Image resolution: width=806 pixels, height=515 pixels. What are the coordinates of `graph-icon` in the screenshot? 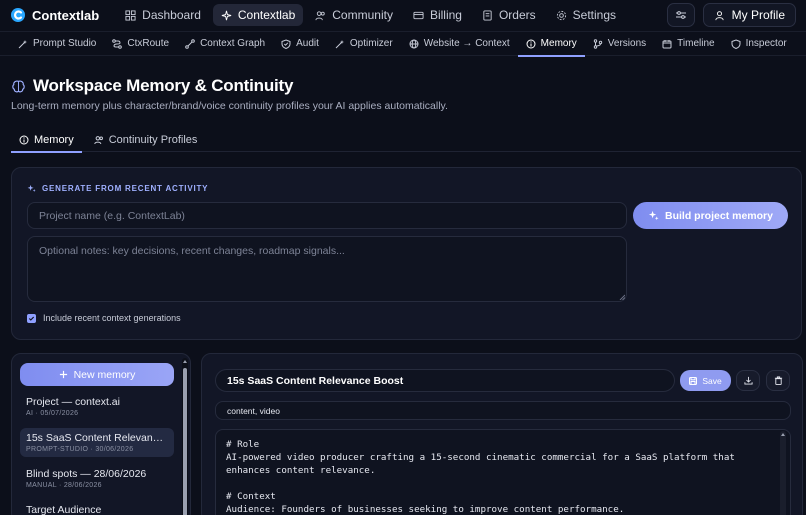 It's located at (190, 43).